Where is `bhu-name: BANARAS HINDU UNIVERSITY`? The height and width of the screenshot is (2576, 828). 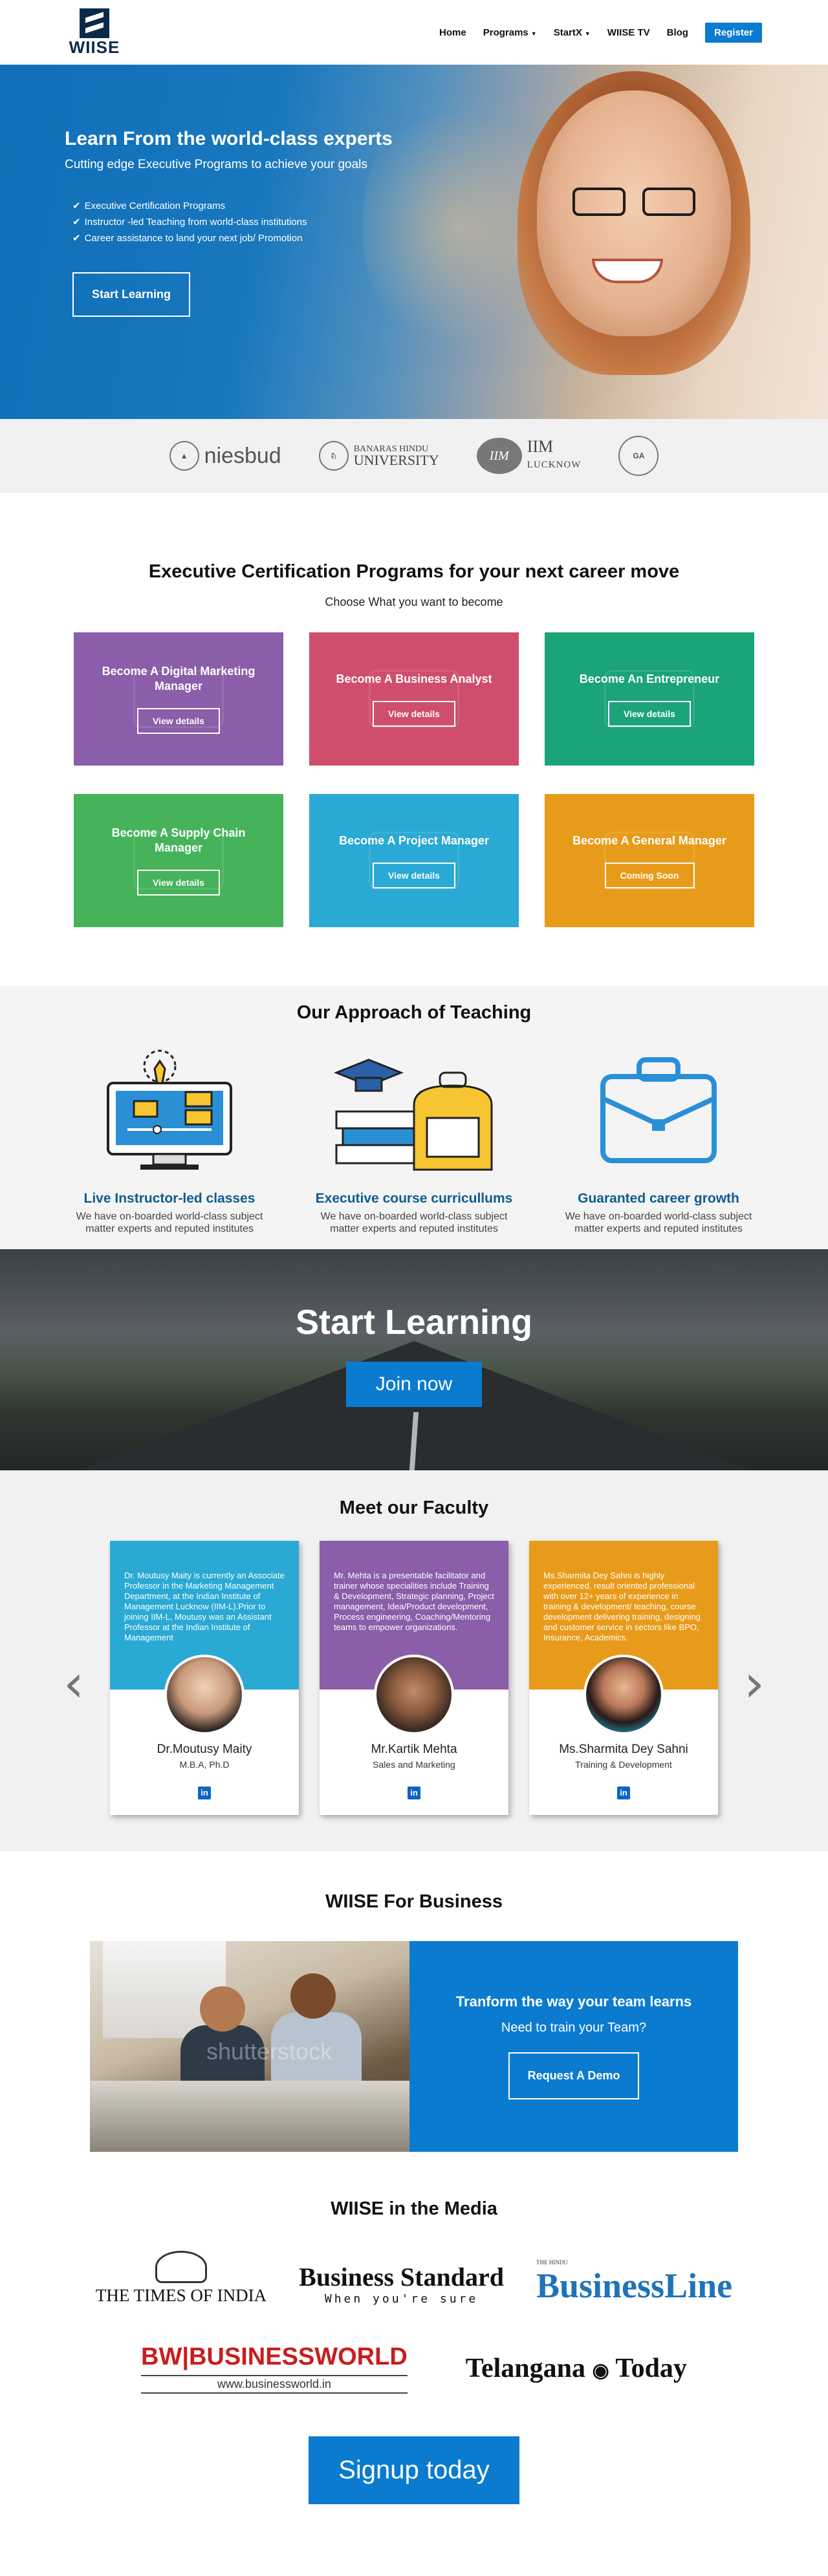
bhu-name: BANARAS HINDU UNIVERSITY is located at coordinates (396, 456).